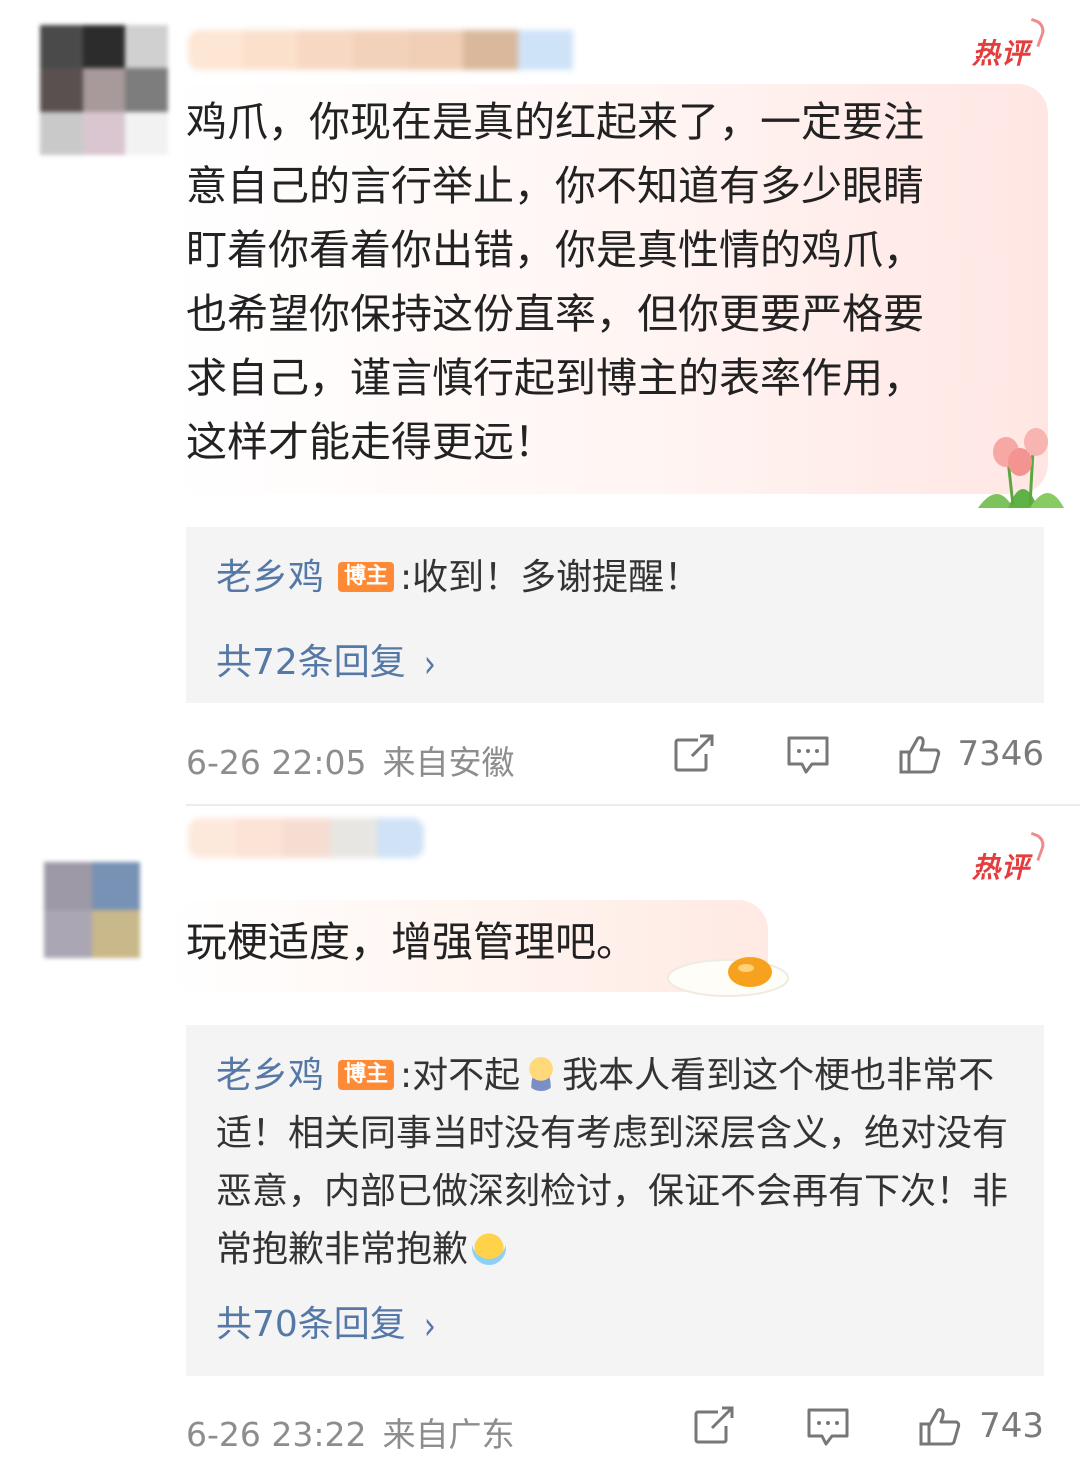 Image resolution: width=1080 pixels, height=1469 pixels. Describe the element at coordinates (460, 1075) in the screenshot. I see `reply-content-part1: :对不起` at that location.